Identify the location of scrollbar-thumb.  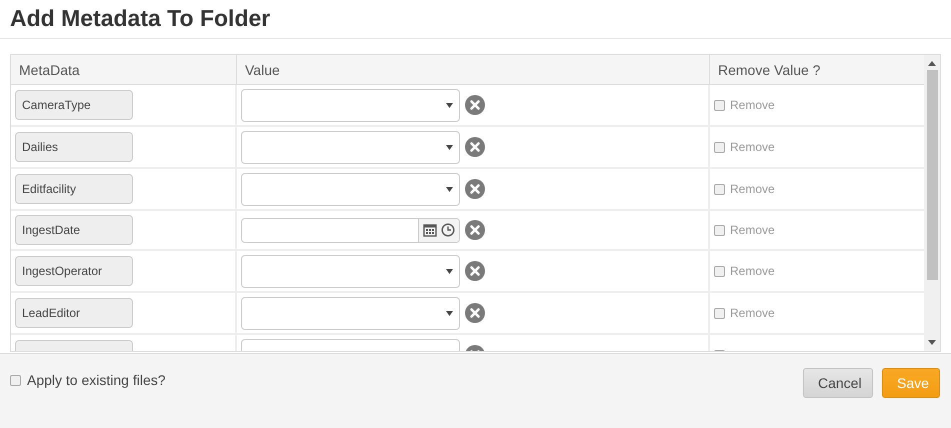
(932, 175).